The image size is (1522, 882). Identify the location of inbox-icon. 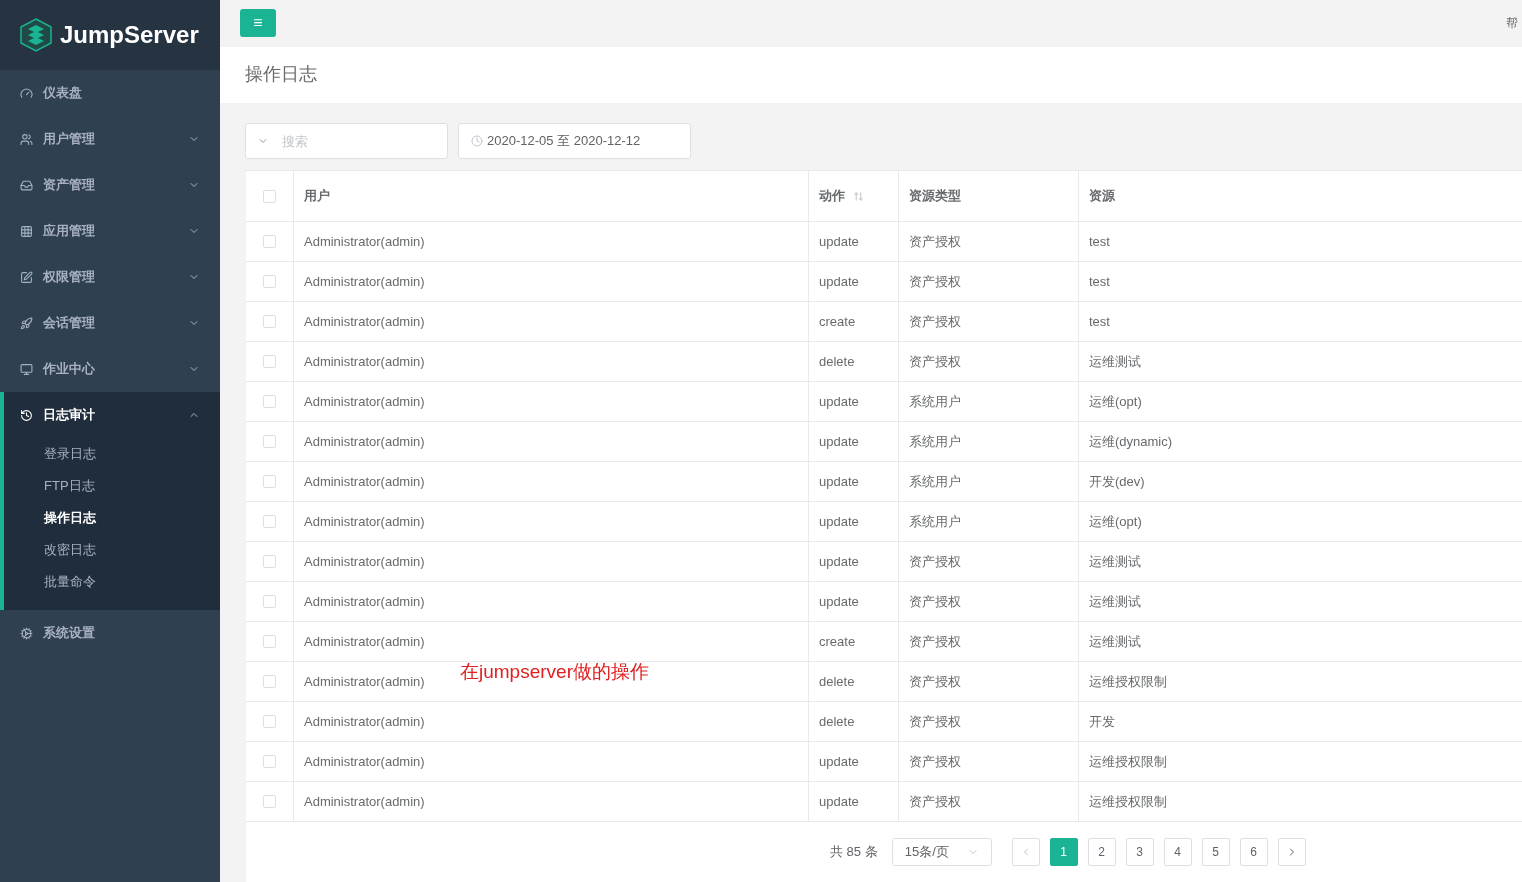
(26, 185).